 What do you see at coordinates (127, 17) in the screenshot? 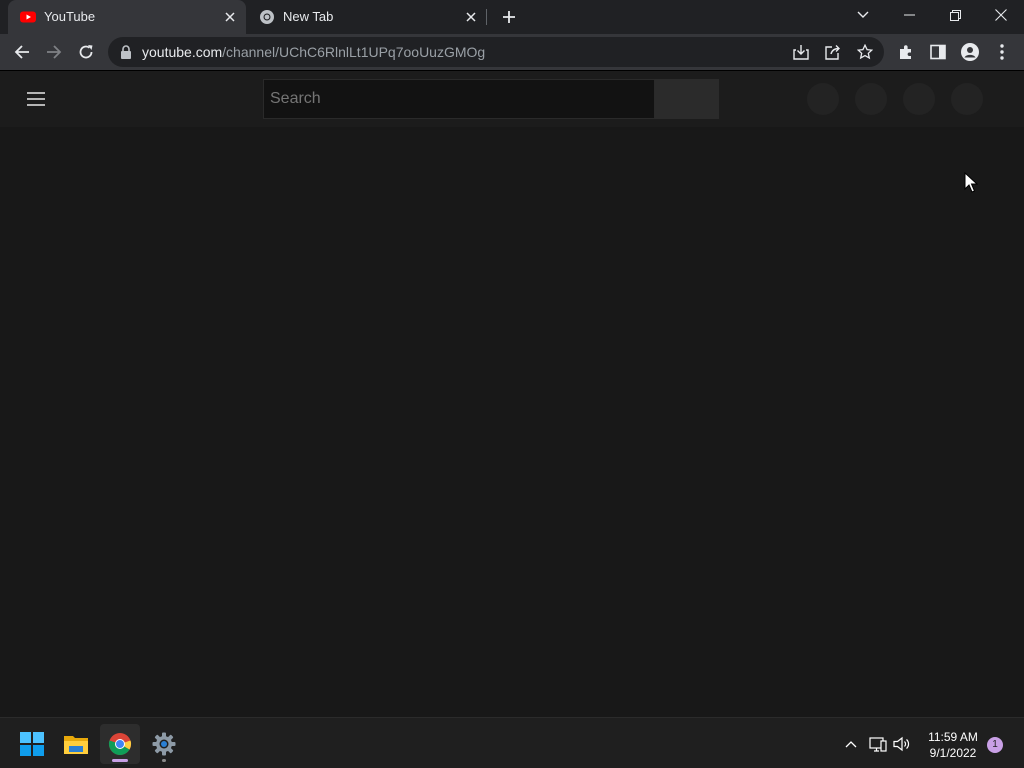
I see `tab-youtube: YouTube` at bounding box center [127, 17].